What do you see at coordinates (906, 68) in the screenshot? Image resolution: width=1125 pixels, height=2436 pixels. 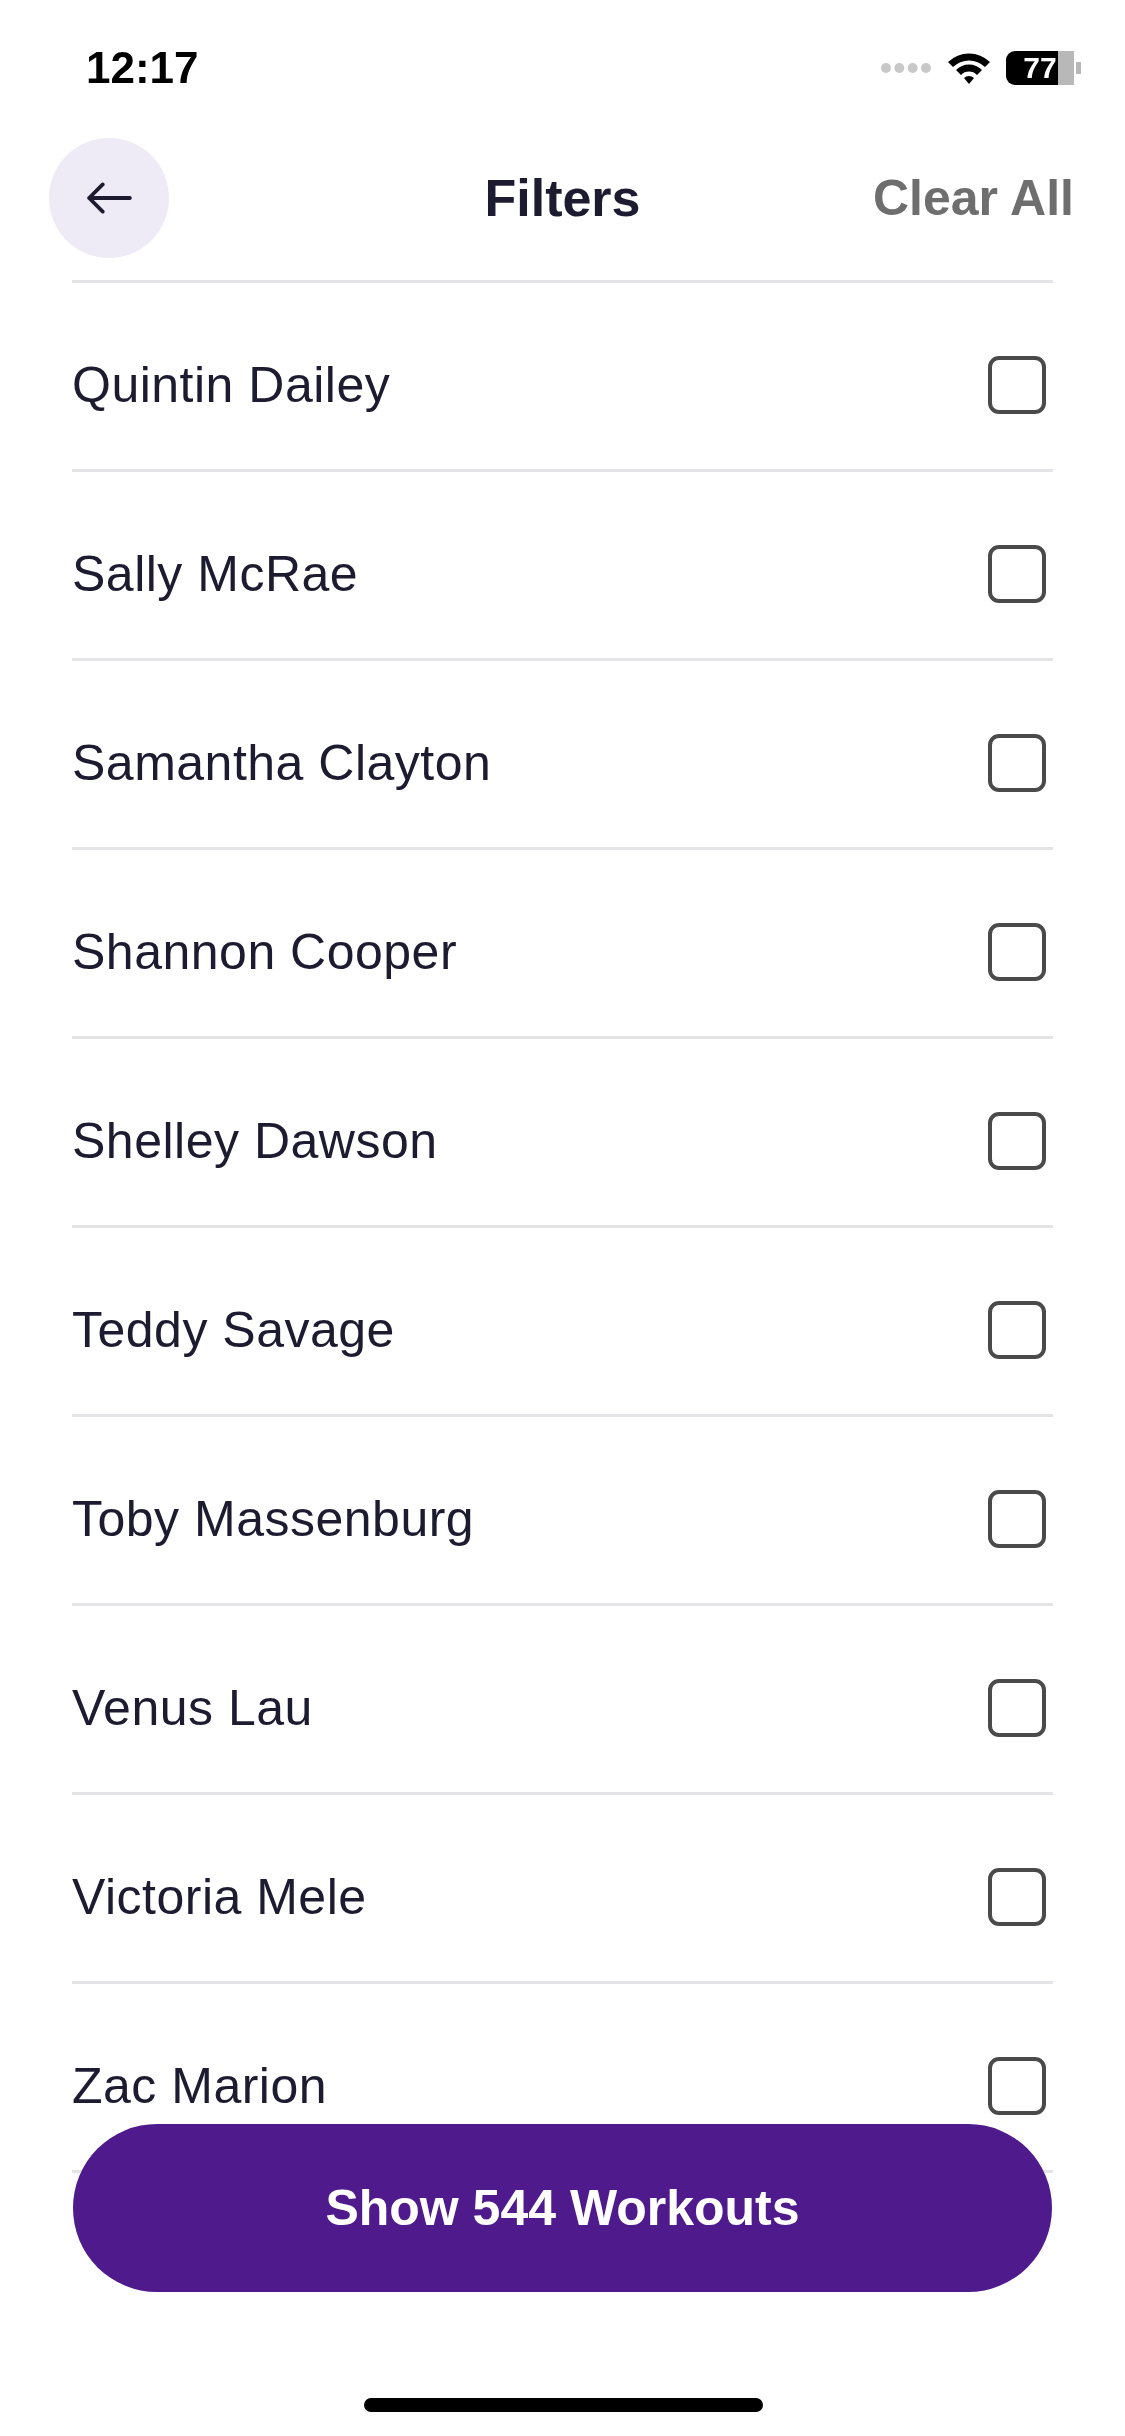 I see `signal-icon` at bounding box center [906, 68].